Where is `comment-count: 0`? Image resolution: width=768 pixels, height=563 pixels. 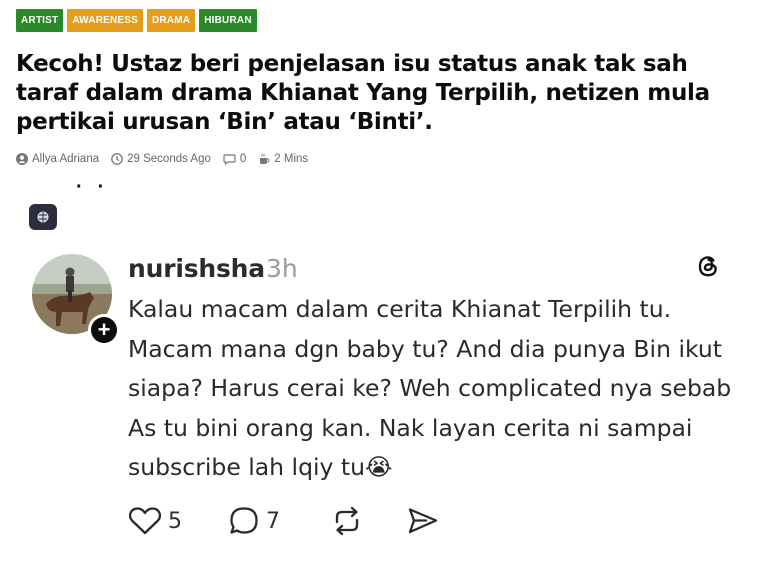 comment-count: 0 is located at coordinates (243, 159).